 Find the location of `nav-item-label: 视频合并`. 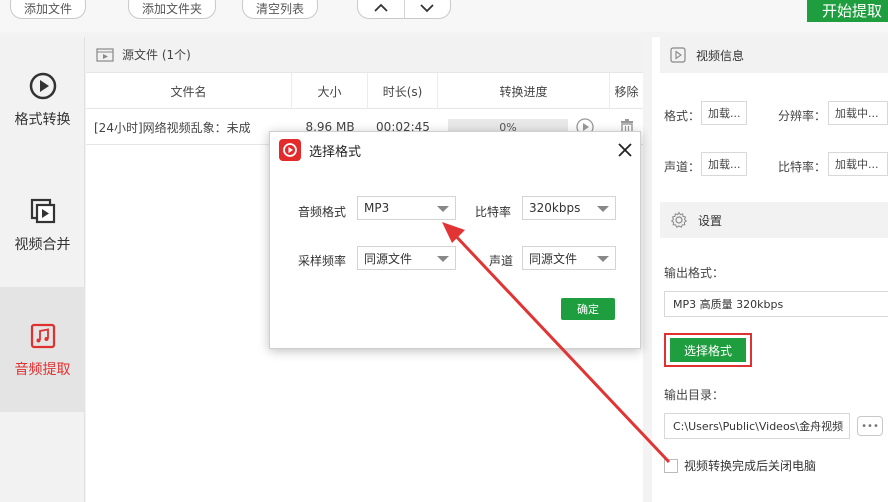

nav-item-label: 视频合并 is located at coordinates (42, 244).